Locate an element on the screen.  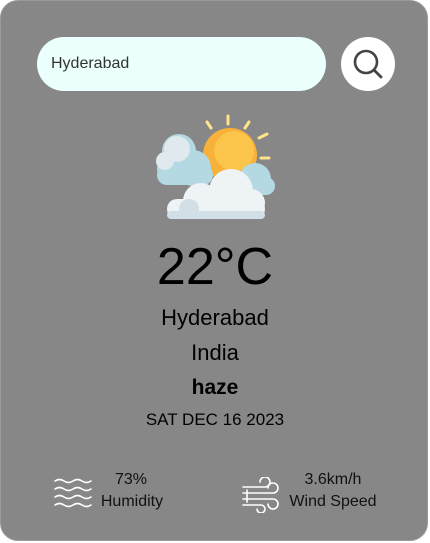
date: SAT DEC 16 2023 is located at coordinates (215, 419).